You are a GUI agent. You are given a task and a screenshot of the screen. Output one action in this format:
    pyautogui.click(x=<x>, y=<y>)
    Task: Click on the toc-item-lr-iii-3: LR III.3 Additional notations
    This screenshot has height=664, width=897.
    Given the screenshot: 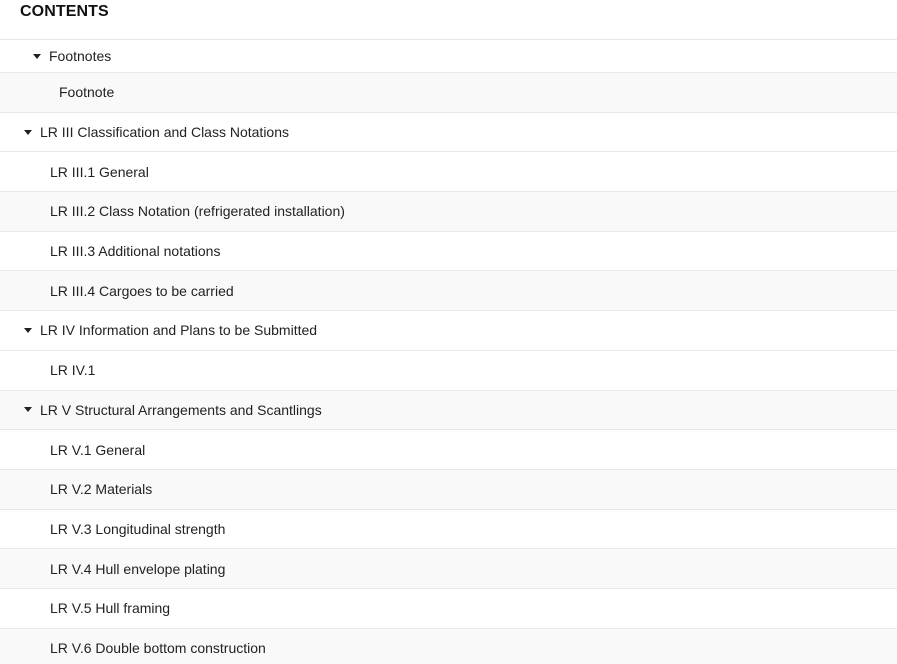 What is the action you would take?
    pyautogui.click(x=448, y=252)
    